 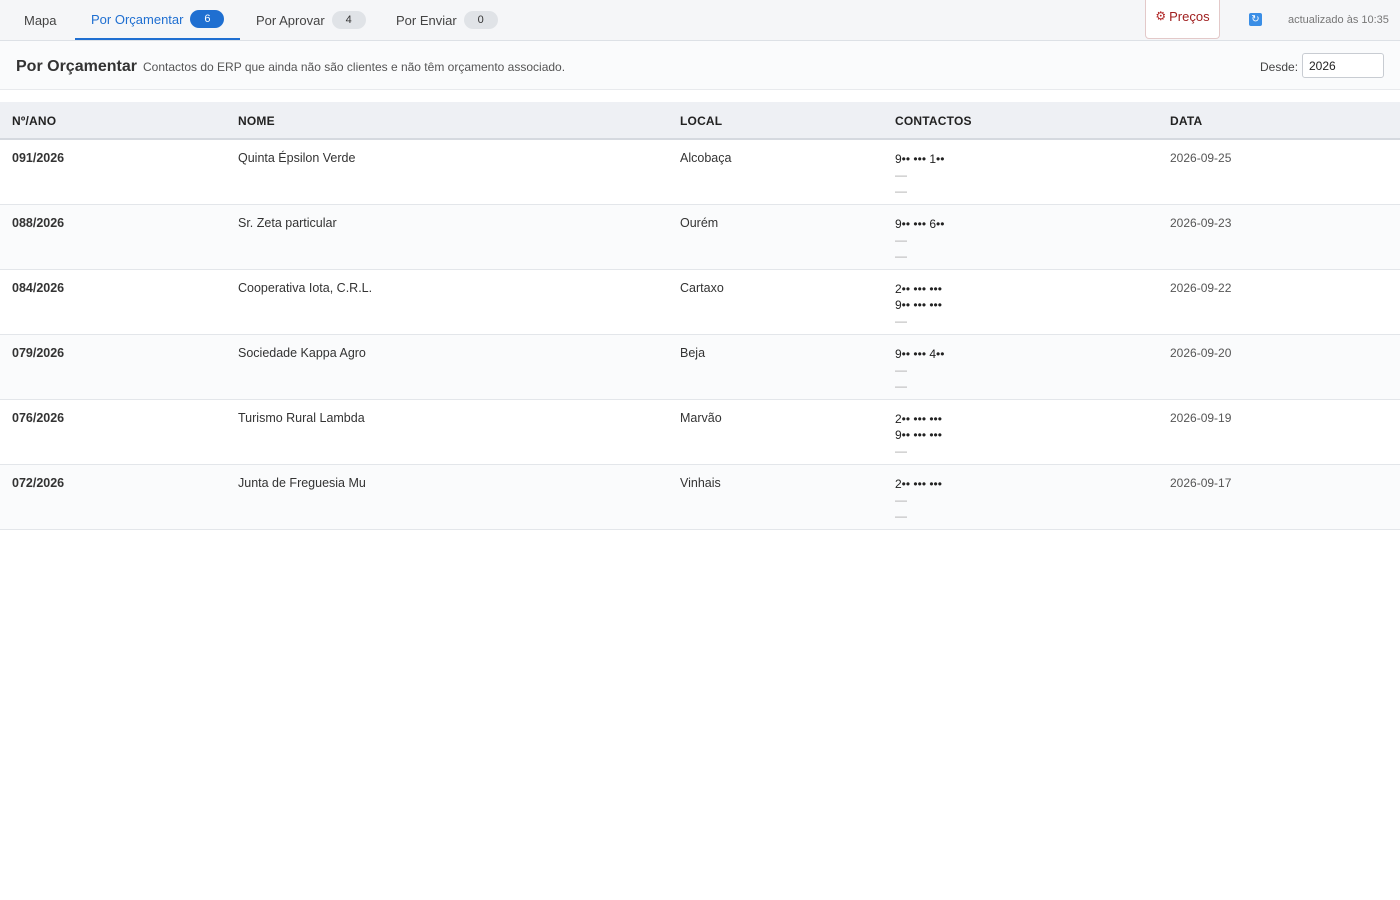 What do you see at coordinates (1201, 353) in the screenshot?
I see `row-date: 2026-09-20` at bounding box center [1201, 353].